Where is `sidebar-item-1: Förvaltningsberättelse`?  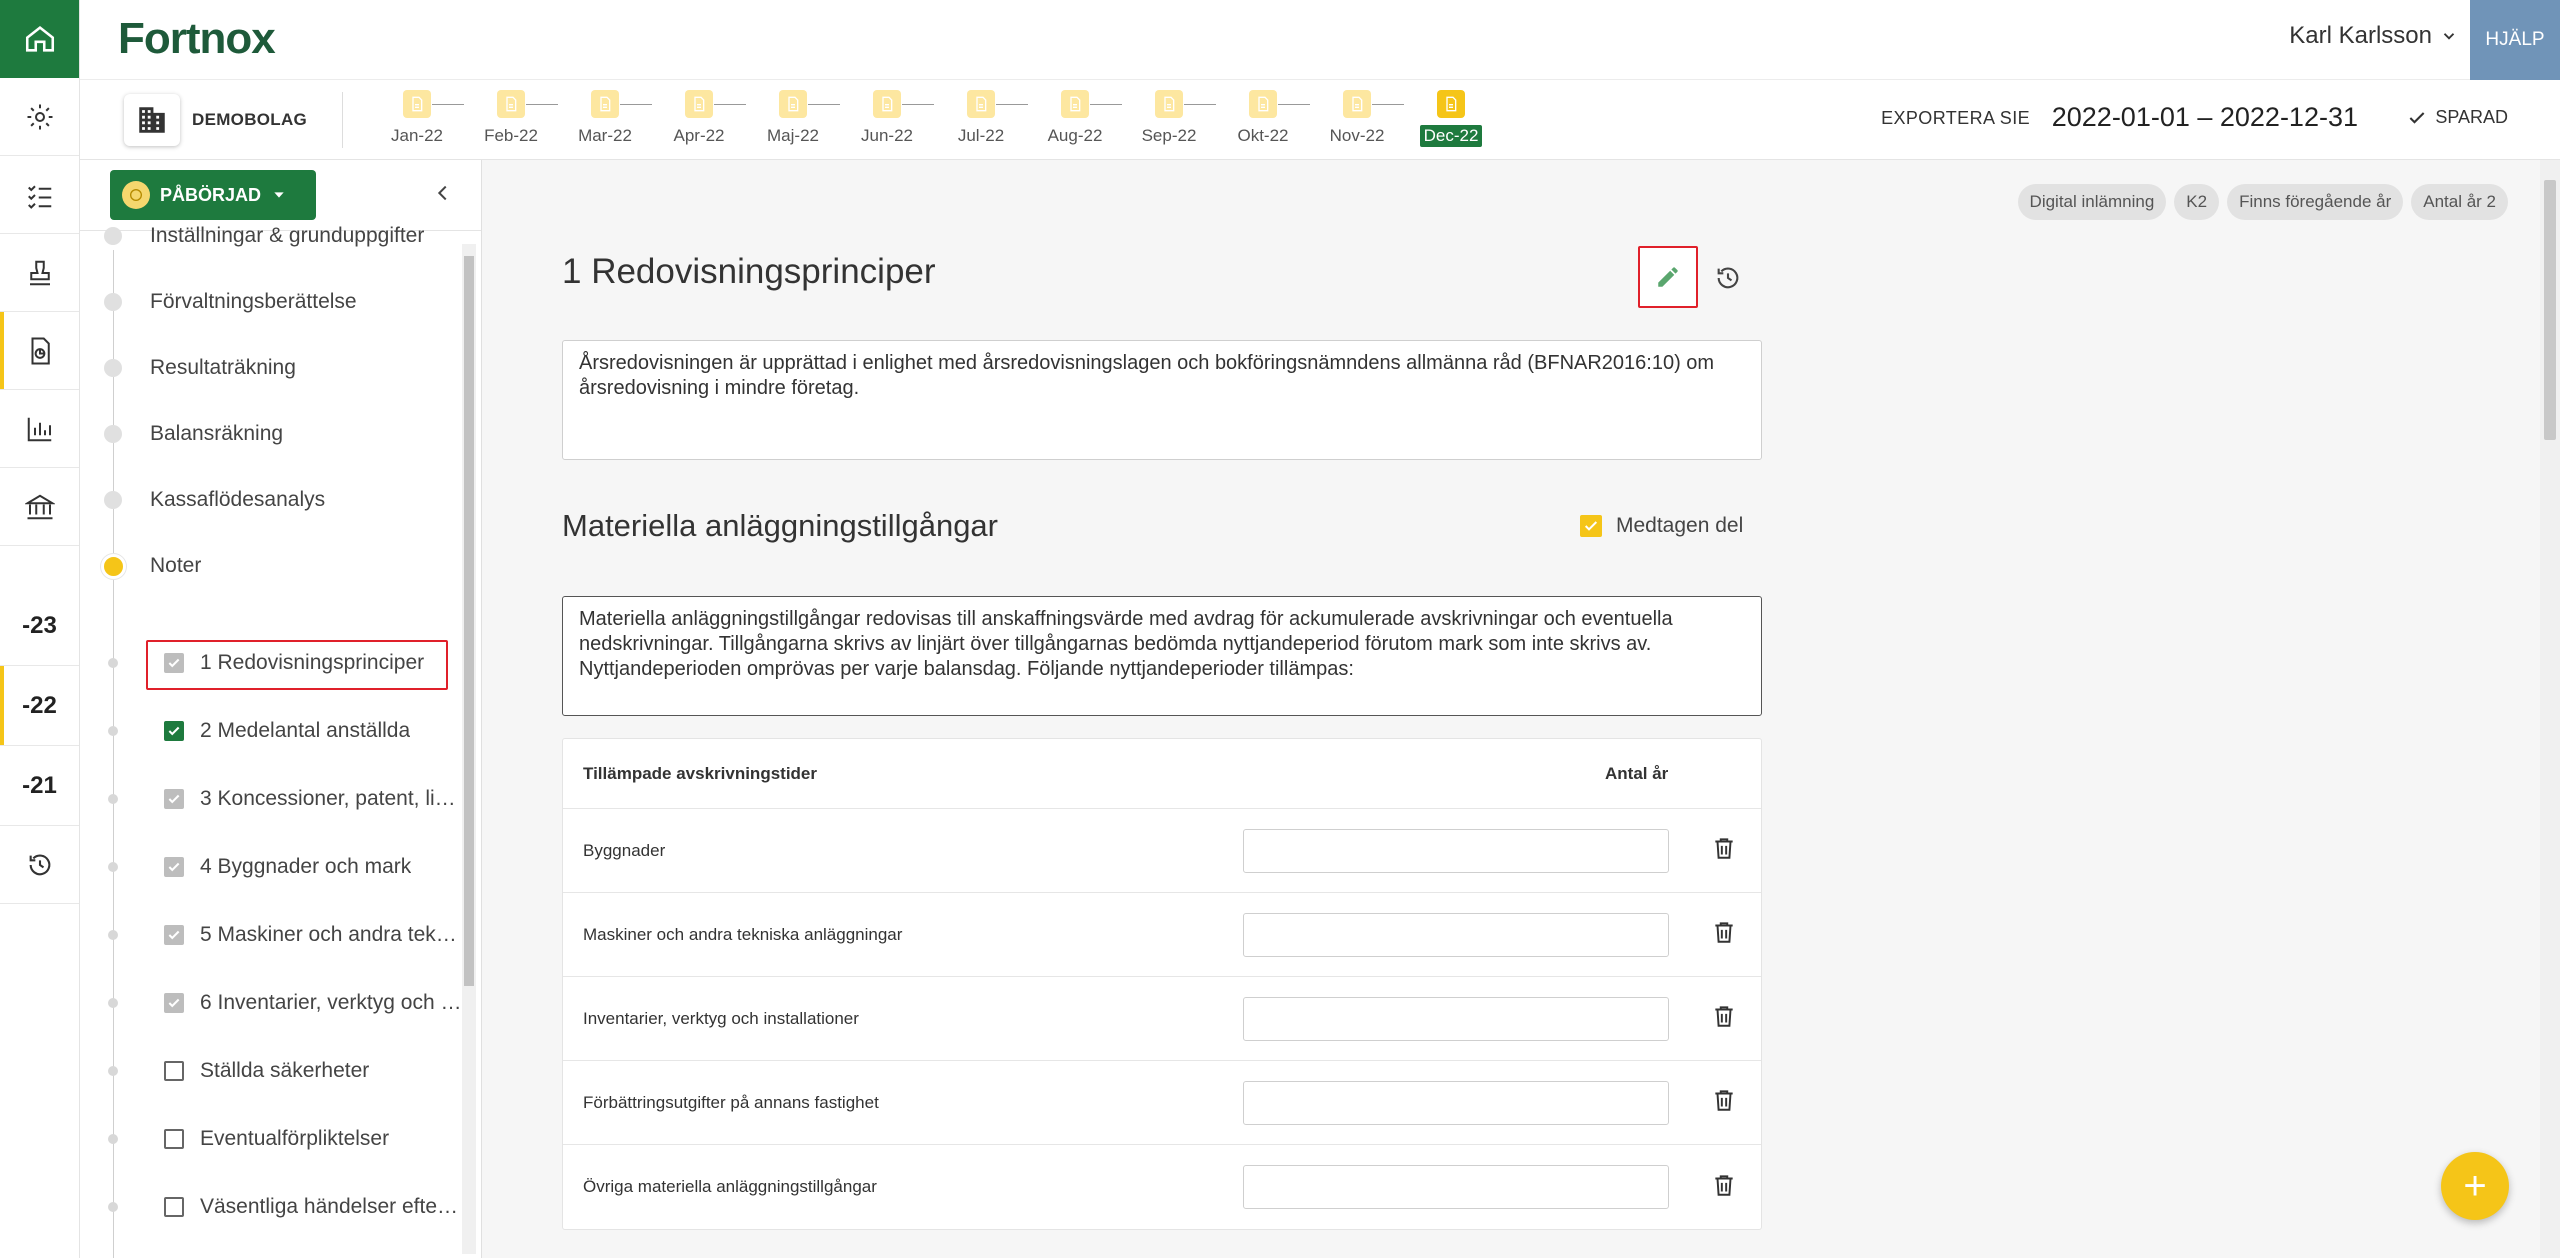
sidebar-item-1: Förvaltningsberättelse is located at coordinates (270, 302).